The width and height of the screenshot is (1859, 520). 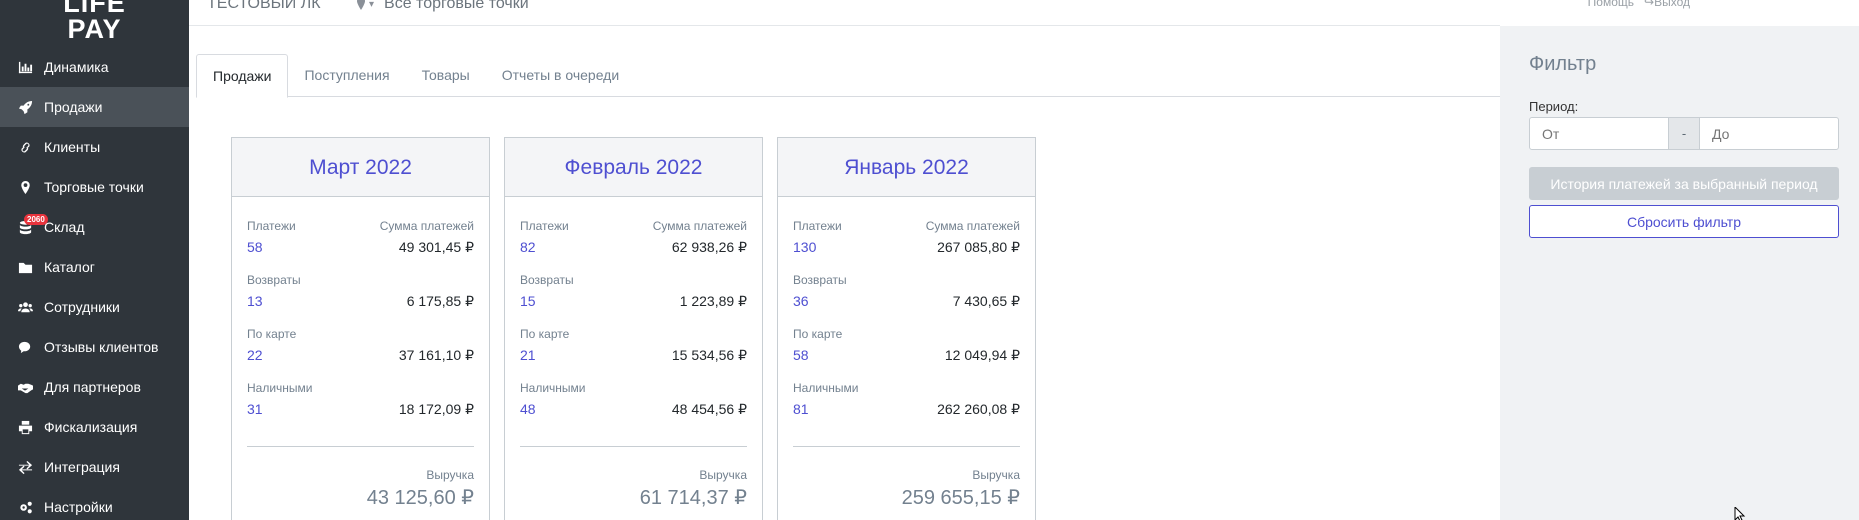 What do you see at coordinates (25, 387) in the screenshot?
I see `handshake-icon` at bounding box center [25, 387].